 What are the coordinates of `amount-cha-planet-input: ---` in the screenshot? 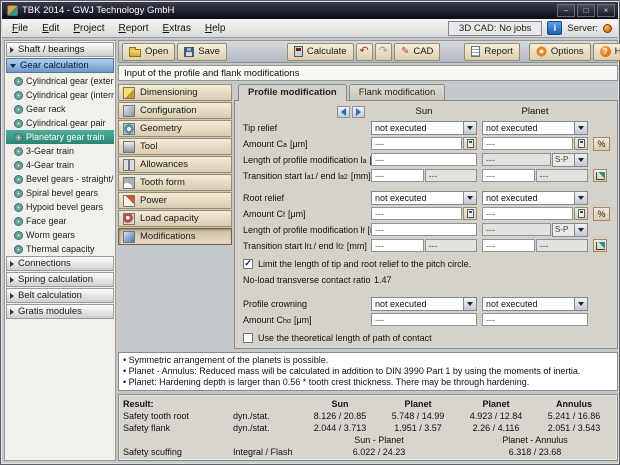 It's located at (535, 319).